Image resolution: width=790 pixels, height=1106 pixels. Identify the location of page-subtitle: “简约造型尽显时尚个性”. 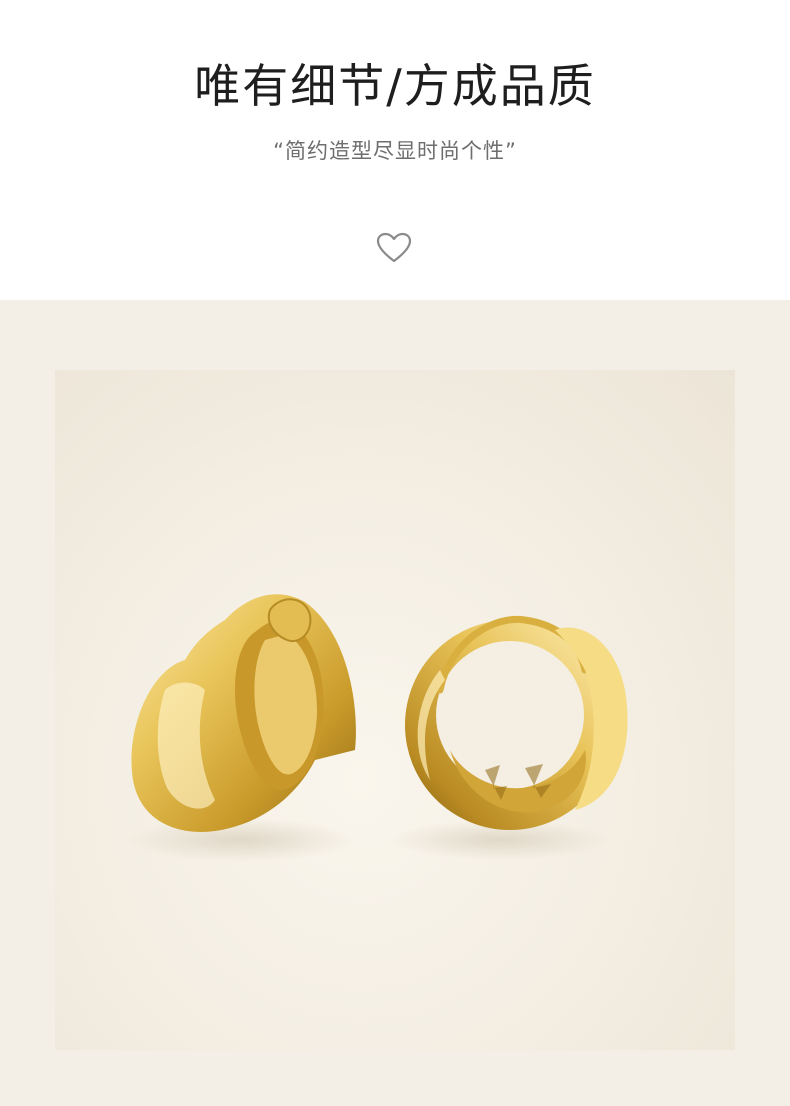
(395, 151).